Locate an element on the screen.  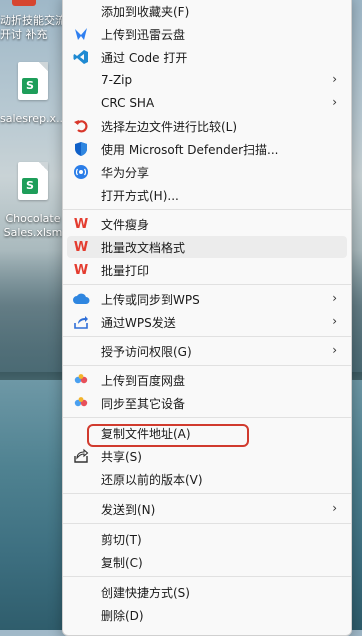
menu-item-huawei-share: 华为分享 is located at coordinates (207, 172).